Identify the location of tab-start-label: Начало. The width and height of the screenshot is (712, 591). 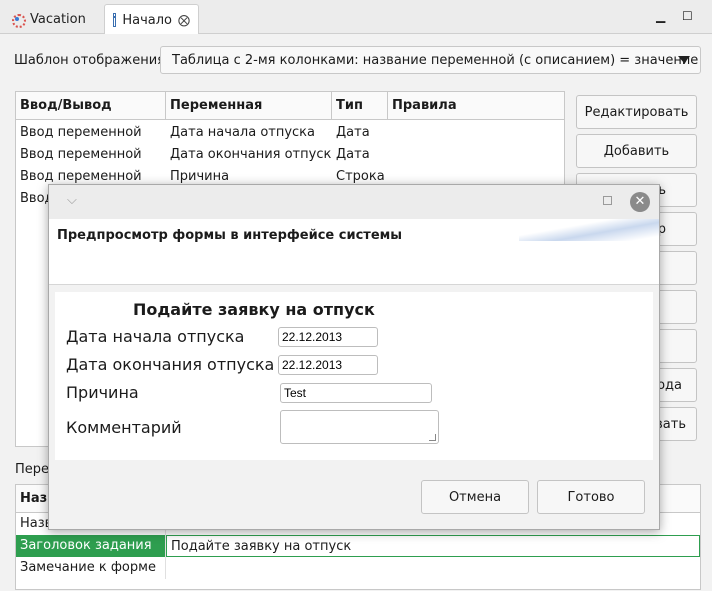
(147, 20).